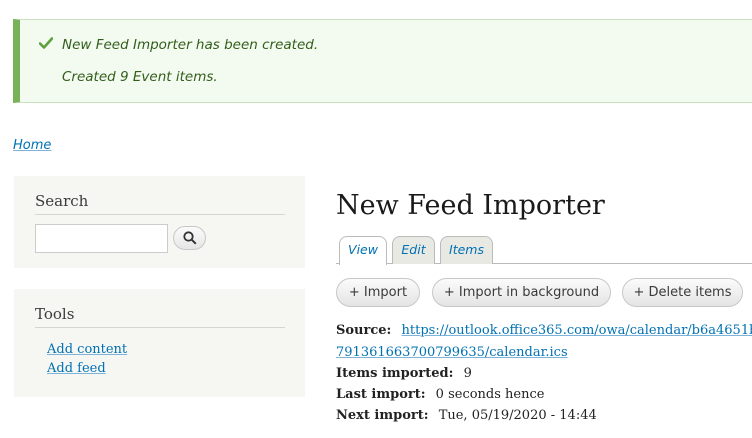 The height and width of the screenshot is (438, 752). I want to click on breadcrumb-home: Home, so click(32, 145).